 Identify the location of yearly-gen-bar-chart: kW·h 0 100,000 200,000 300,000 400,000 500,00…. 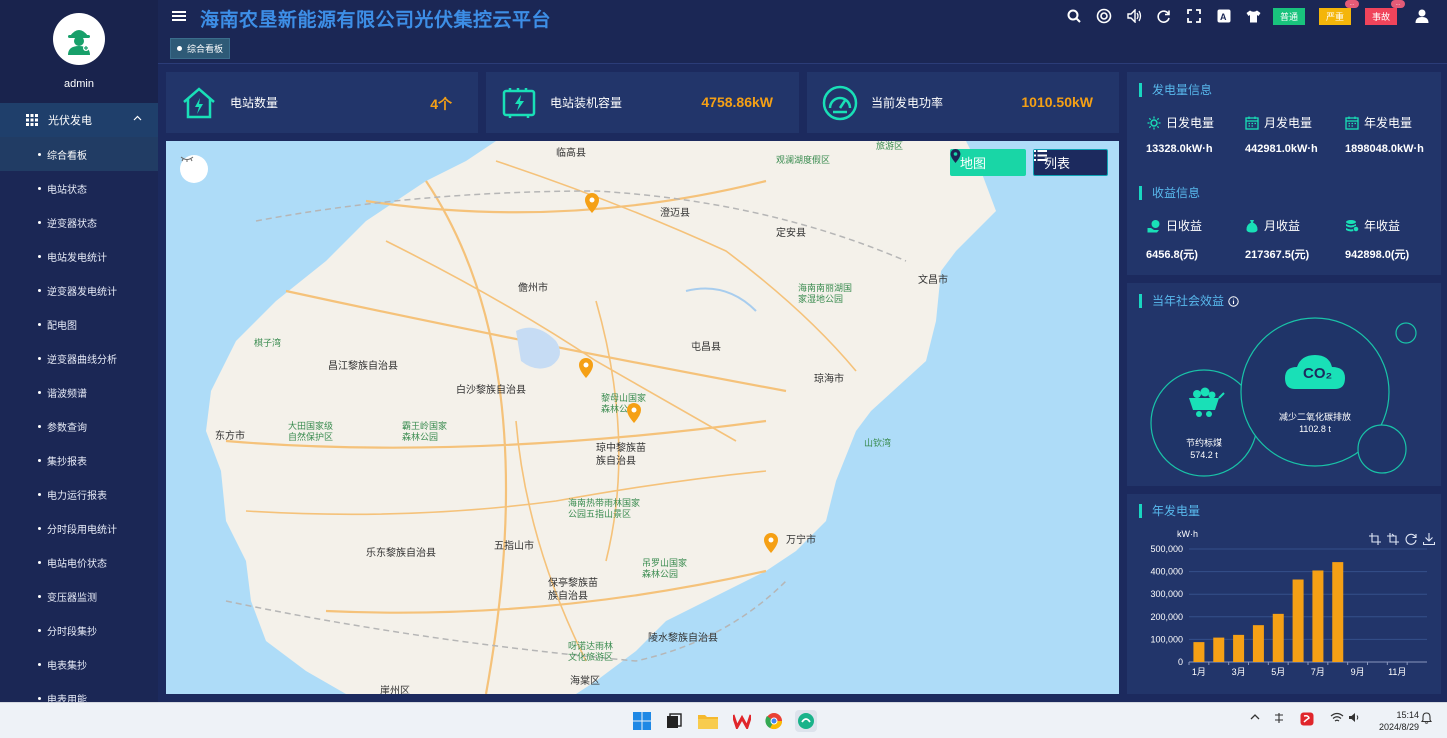
(1288, 603).